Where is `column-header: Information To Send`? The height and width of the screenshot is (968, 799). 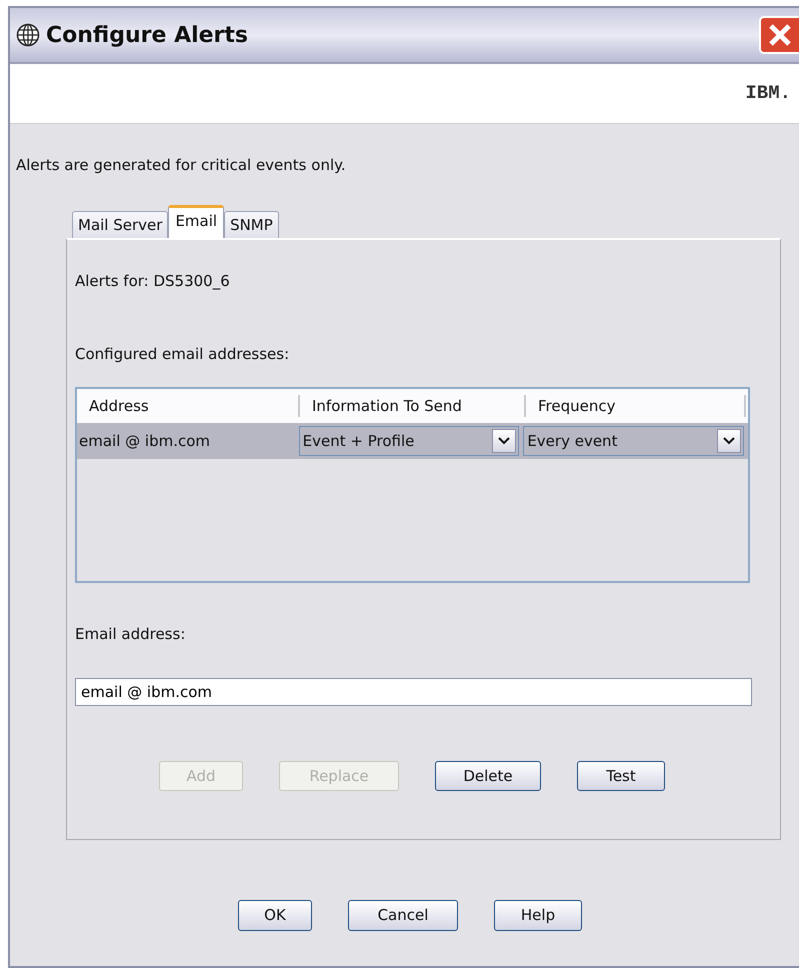 column-header: Information To Send is located at coordinates (413, 406).